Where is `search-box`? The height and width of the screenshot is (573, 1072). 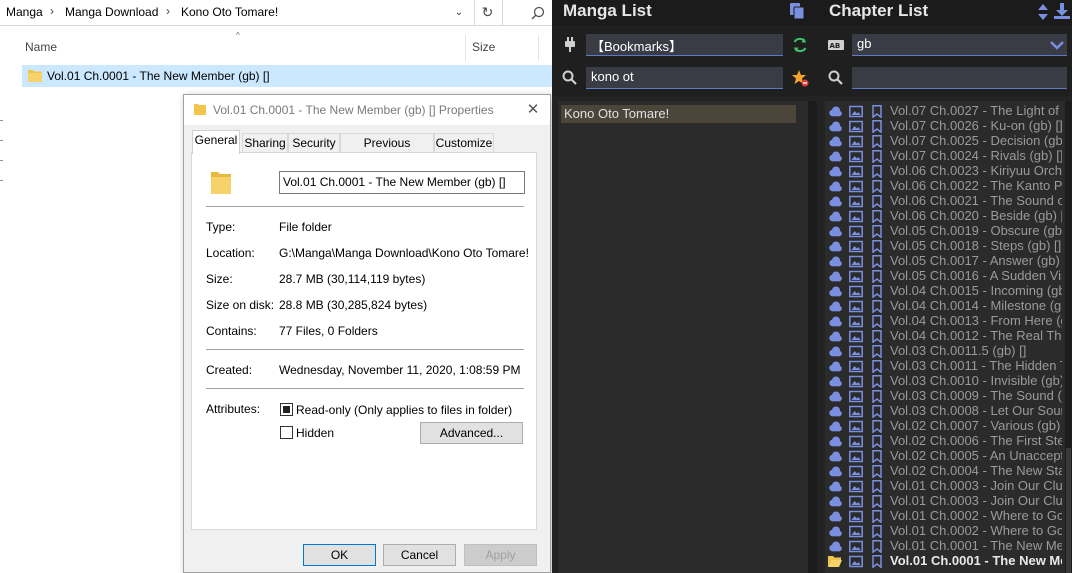
search-box is located at coordinates (527, 13).